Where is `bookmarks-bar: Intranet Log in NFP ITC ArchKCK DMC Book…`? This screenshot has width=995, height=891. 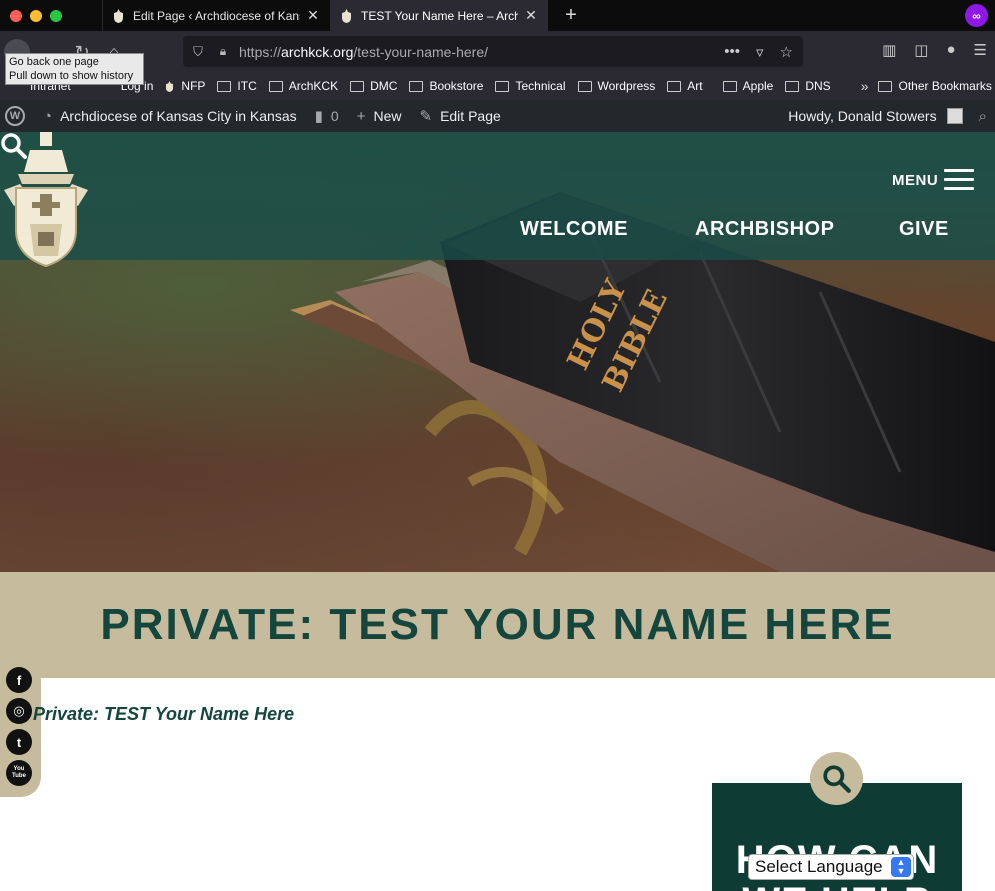
bookmarks-bar: Intranet Log in NFP ITC ArchKCK DMC Book… is located at coordinates (497, 86).